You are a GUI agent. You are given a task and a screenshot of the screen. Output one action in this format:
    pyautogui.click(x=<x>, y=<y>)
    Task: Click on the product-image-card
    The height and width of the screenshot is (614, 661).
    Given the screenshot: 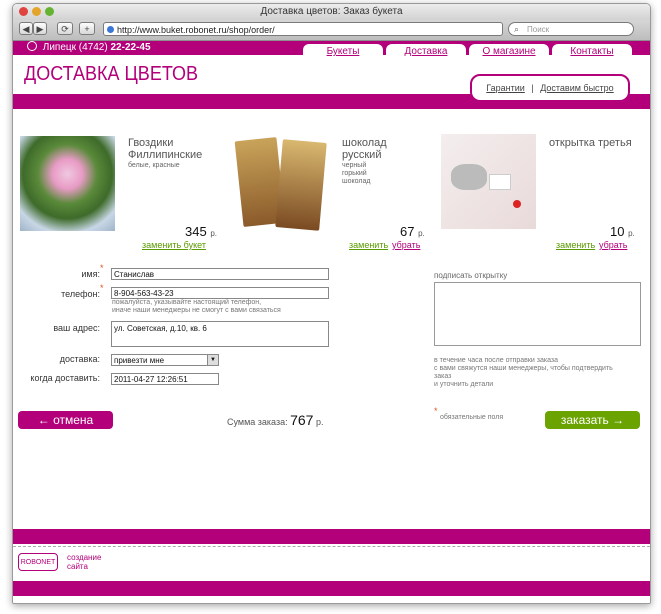 What is the action you would take?
    pyautogui.click(x=488, y=181)
    